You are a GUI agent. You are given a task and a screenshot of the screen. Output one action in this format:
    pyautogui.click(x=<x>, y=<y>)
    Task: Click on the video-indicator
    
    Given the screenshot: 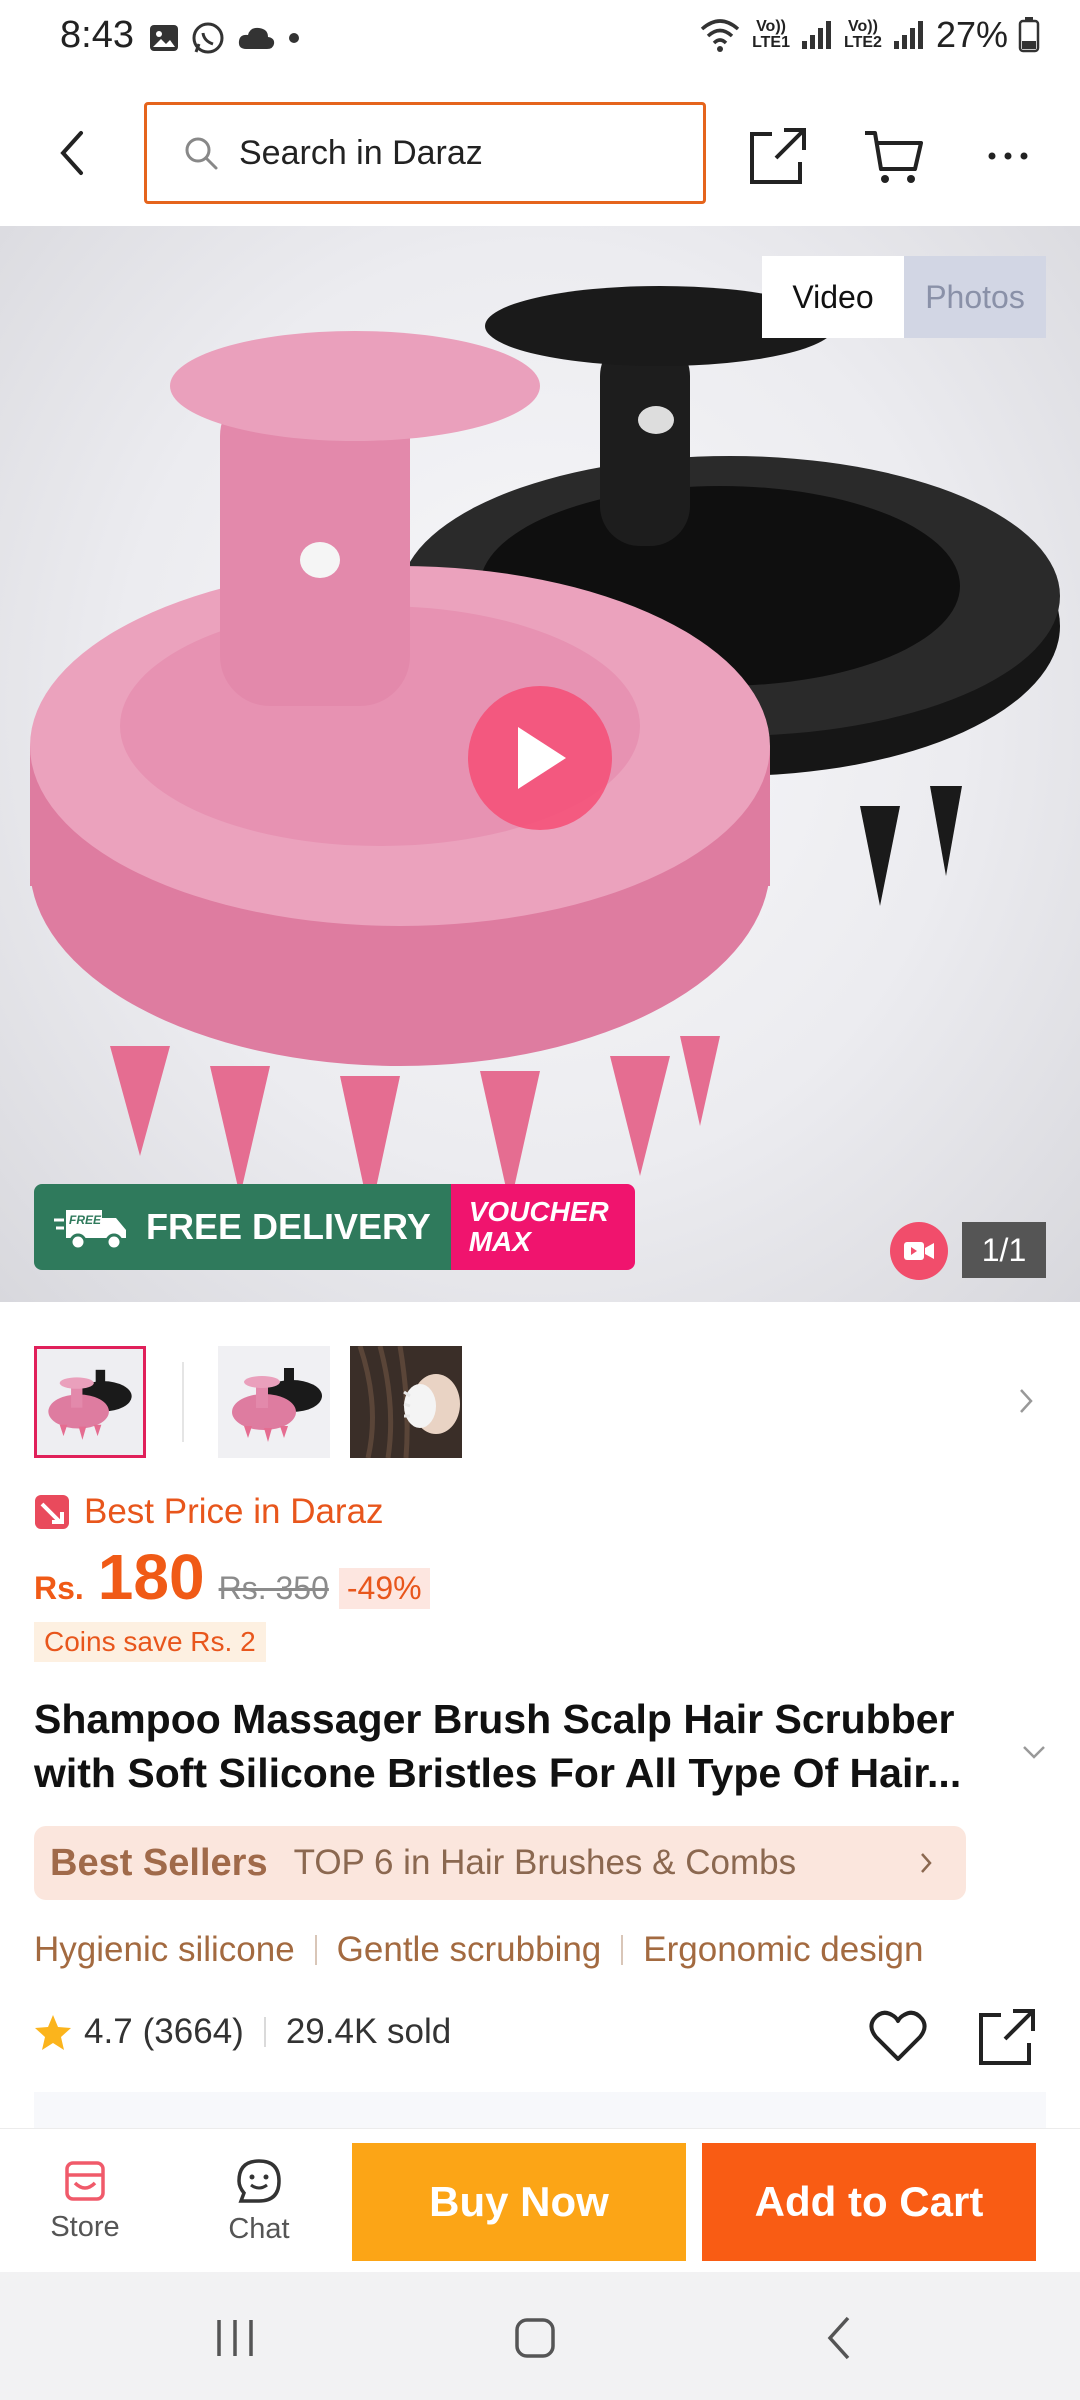 What is the action you would take?
    pyautogui.click(x=919, y=1251)
    